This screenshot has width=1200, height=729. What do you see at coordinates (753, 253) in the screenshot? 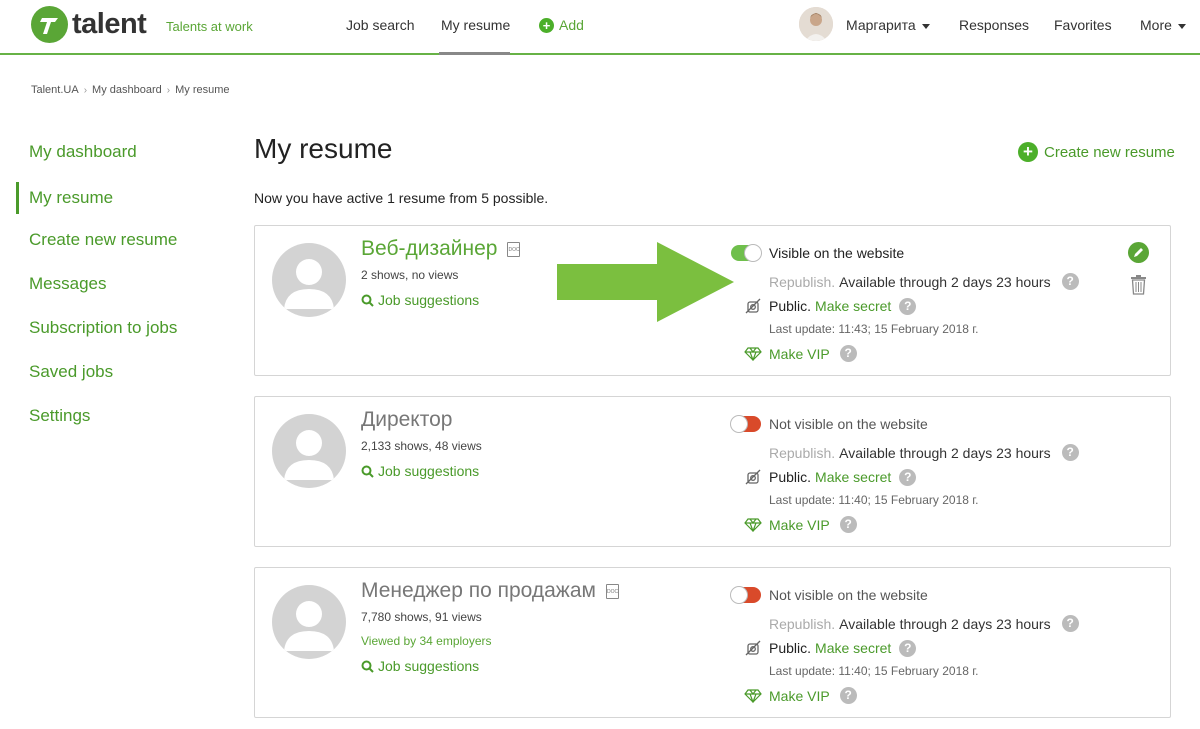
I see `toggle-knob` at bounding box center [753, 253].